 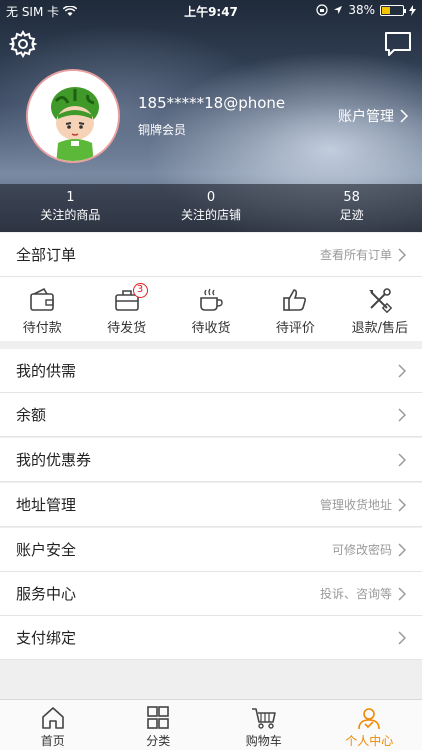 What do you see at coordinates (263, 718) in the screenshot?
I see `cart-icon` at bounding box center [263, 718].